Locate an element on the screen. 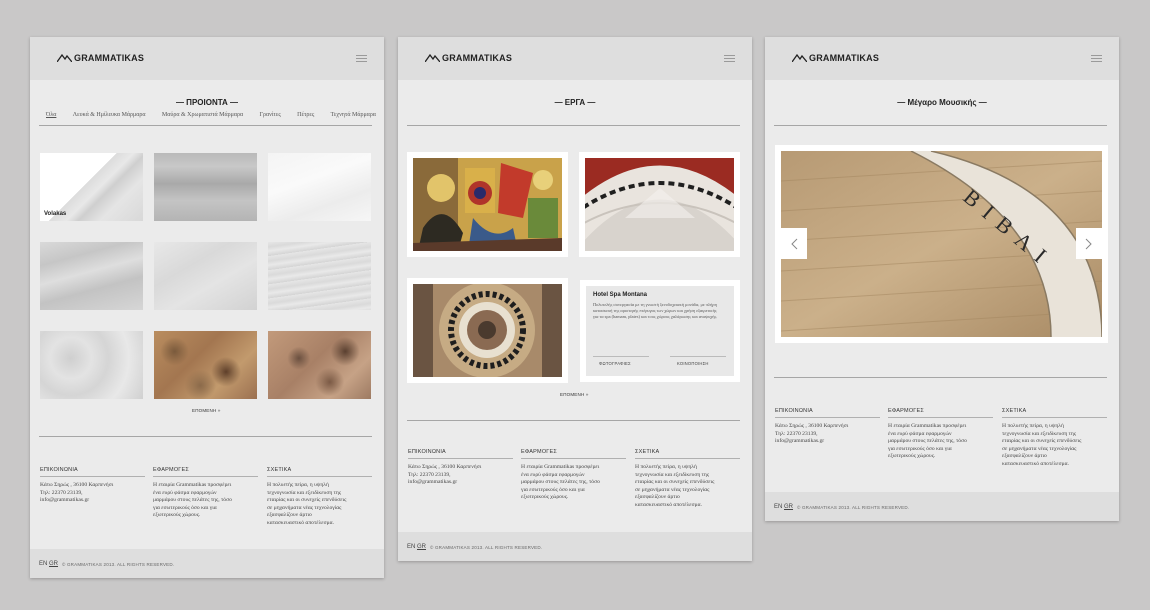  slider-prev-button is located at coordinates (794, 243).